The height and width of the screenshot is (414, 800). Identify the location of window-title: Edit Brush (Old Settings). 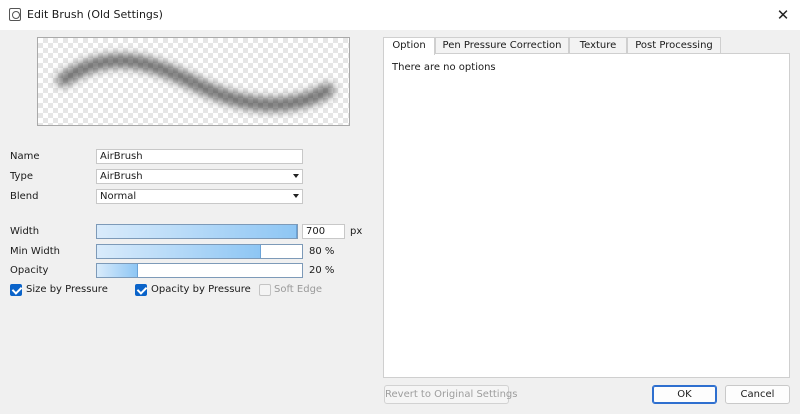
(95, 14).